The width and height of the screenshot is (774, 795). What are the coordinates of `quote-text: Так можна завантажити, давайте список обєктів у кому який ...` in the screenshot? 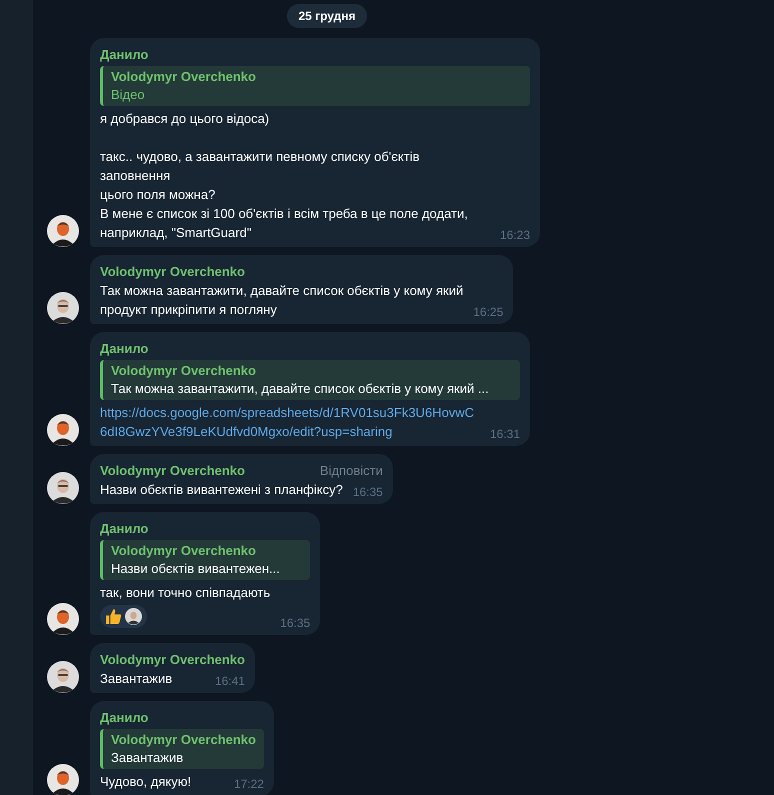 It's located at (300, 389).